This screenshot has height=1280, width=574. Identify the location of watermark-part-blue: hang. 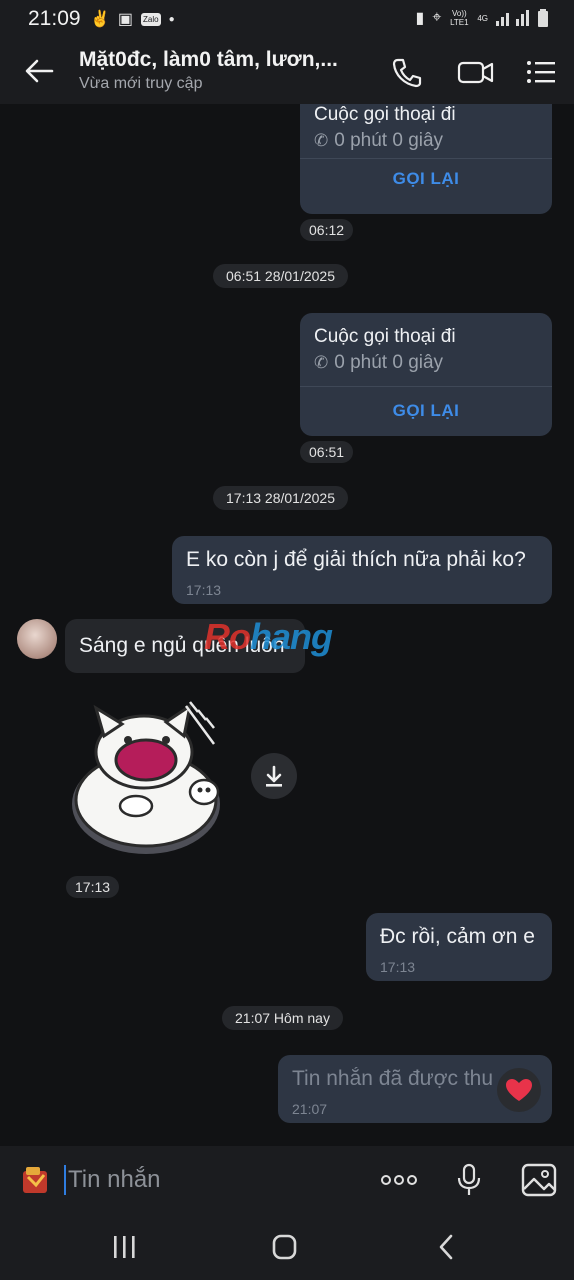
(291, 636).